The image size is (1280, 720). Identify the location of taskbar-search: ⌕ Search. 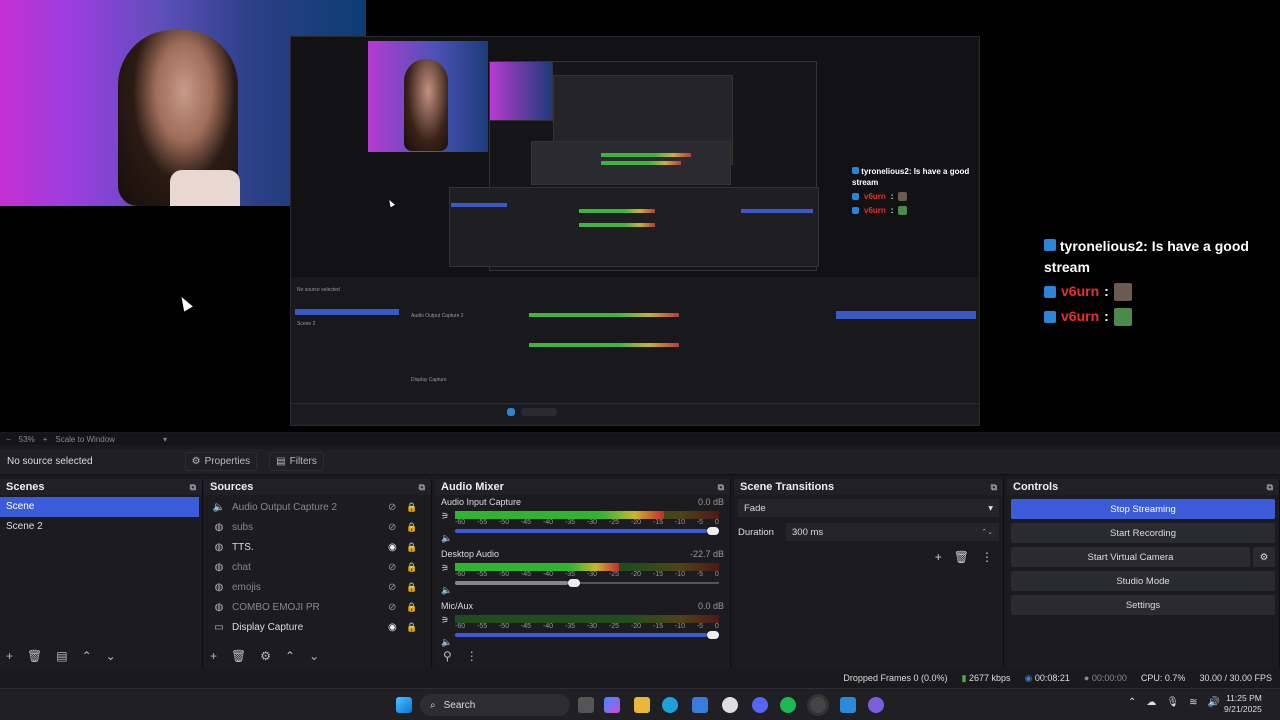
(495, 705).